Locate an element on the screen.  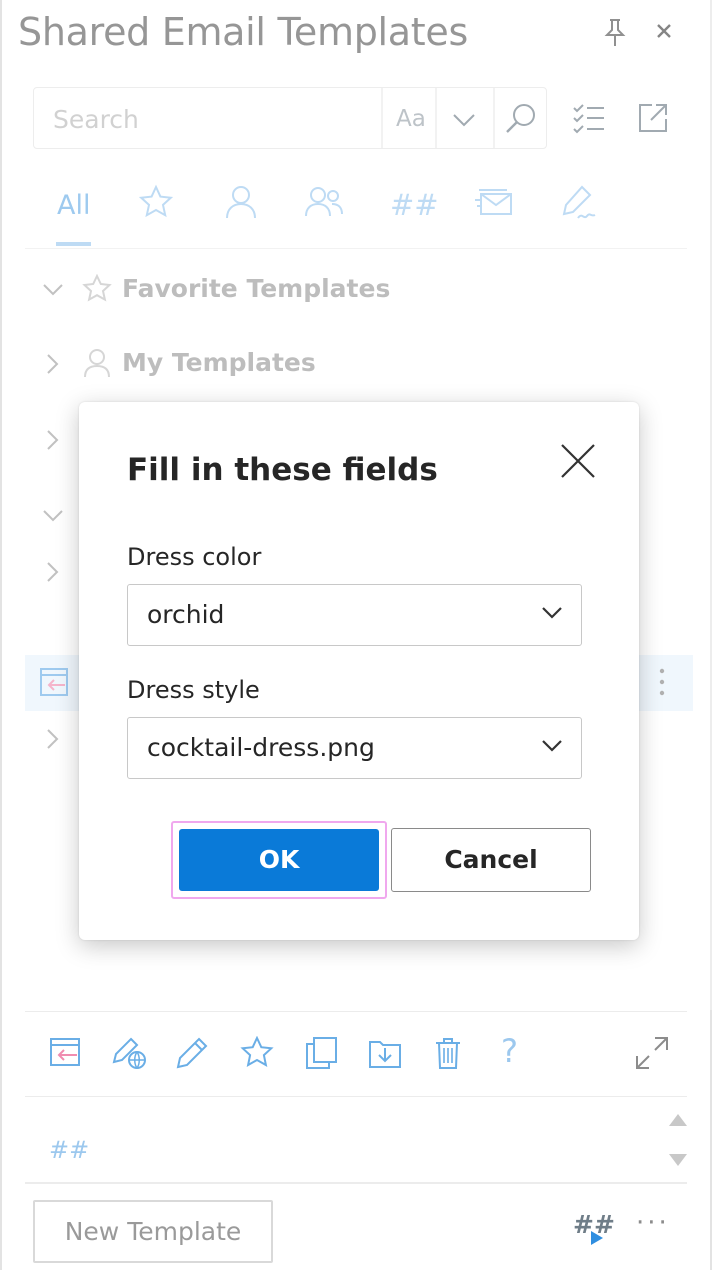
footer-divider is located at coordinates (356, 1183).